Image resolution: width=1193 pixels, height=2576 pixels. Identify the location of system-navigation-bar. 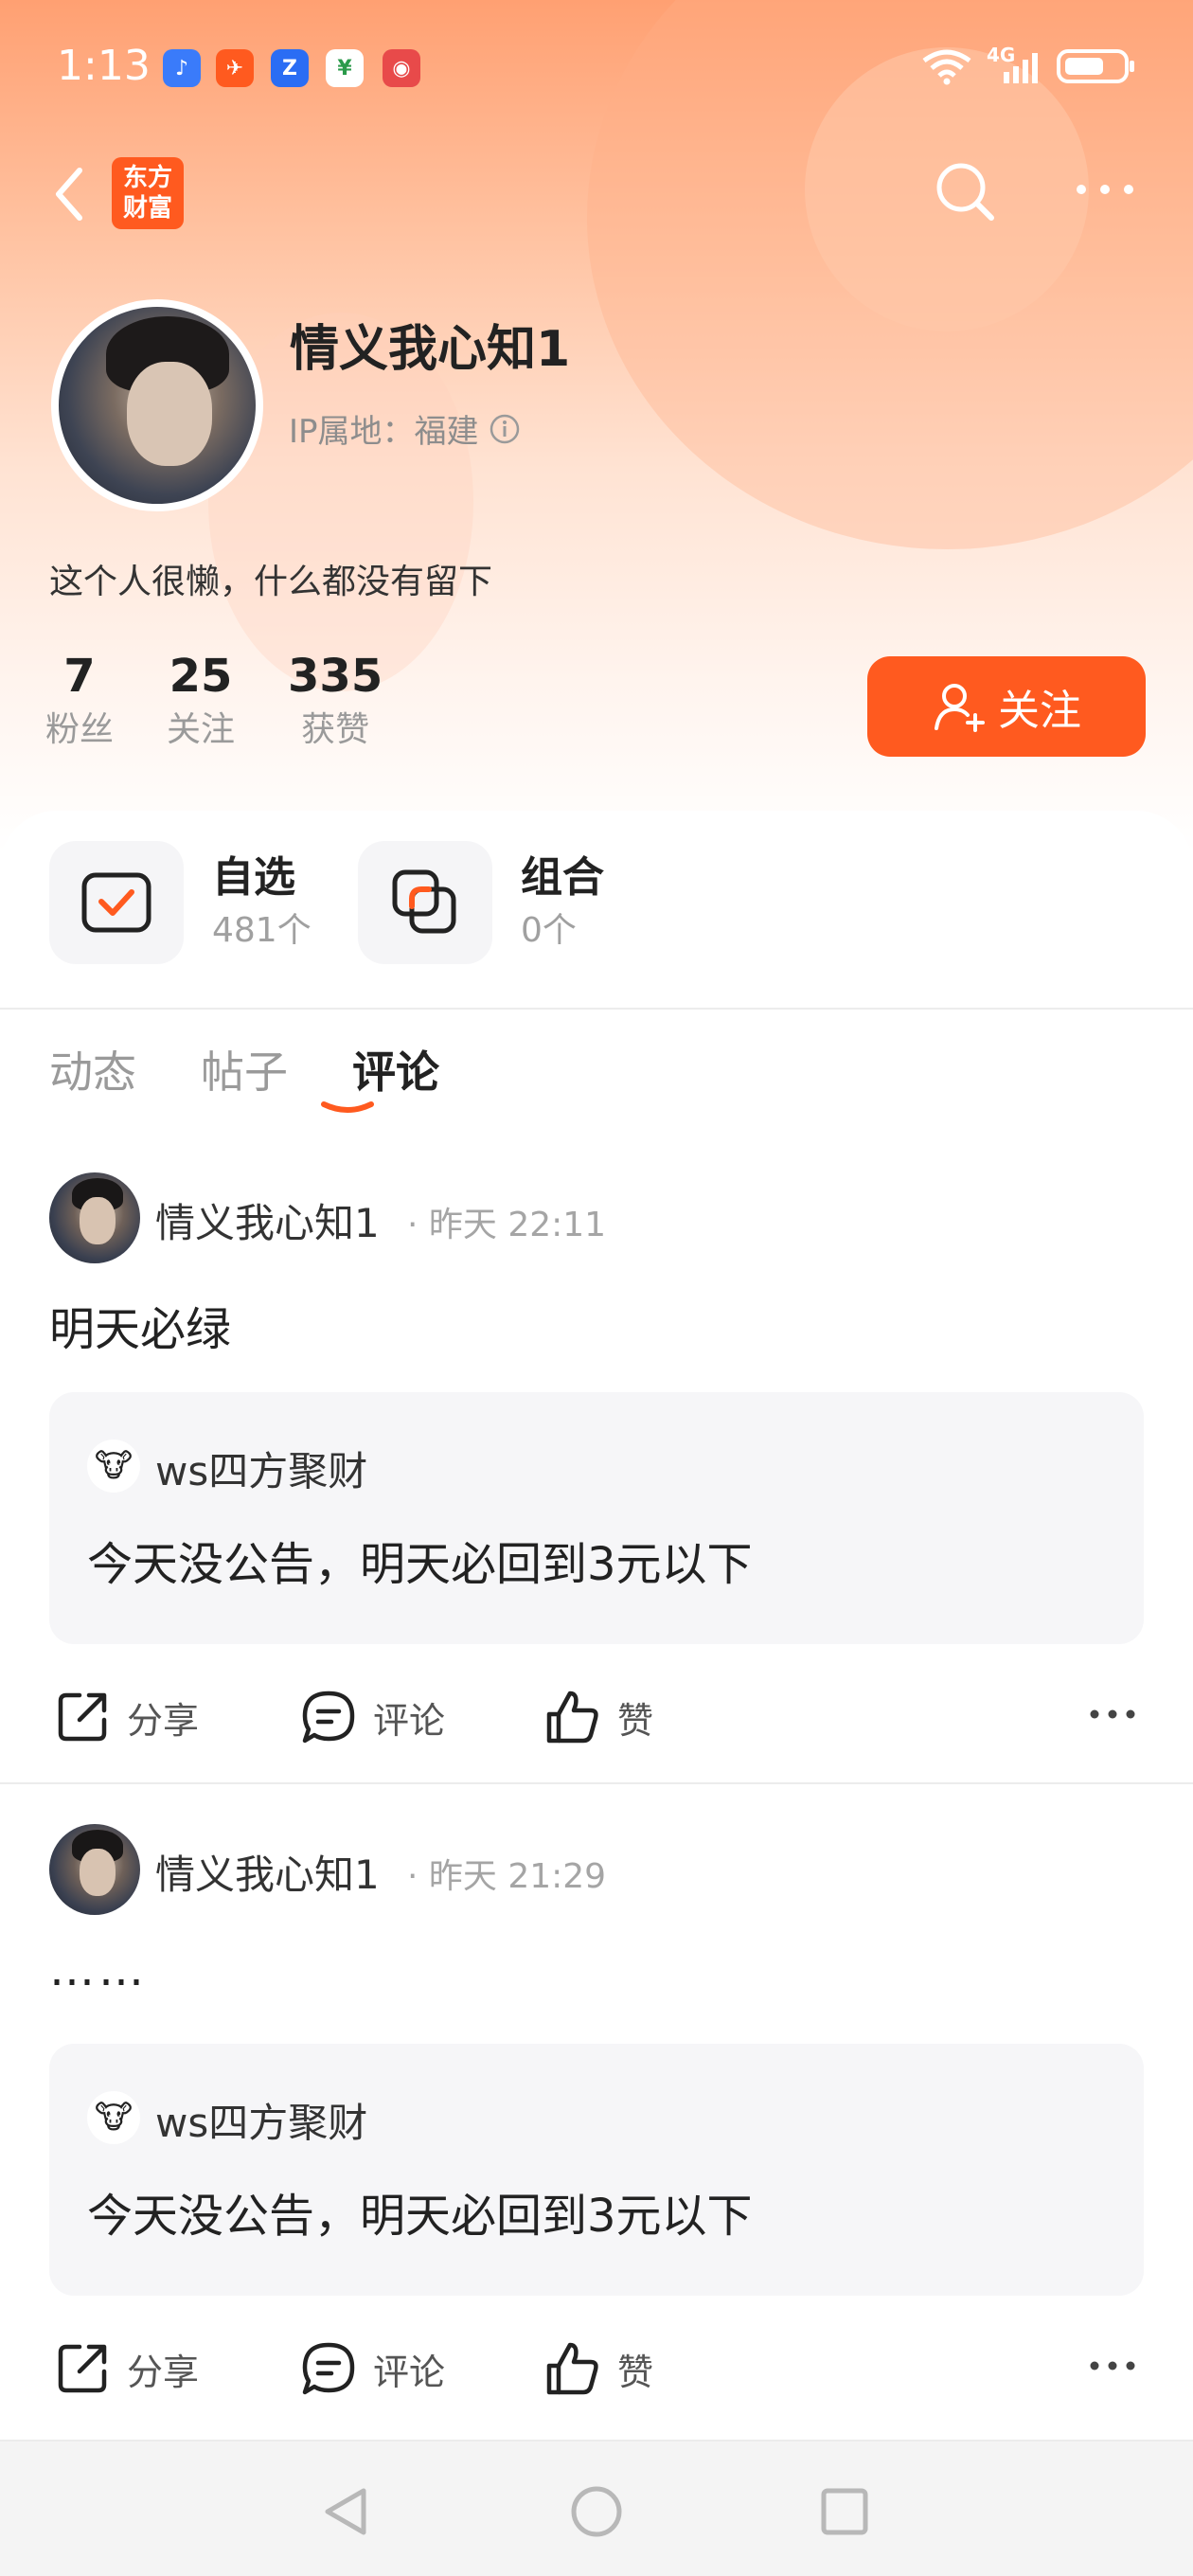
(596, 2508).